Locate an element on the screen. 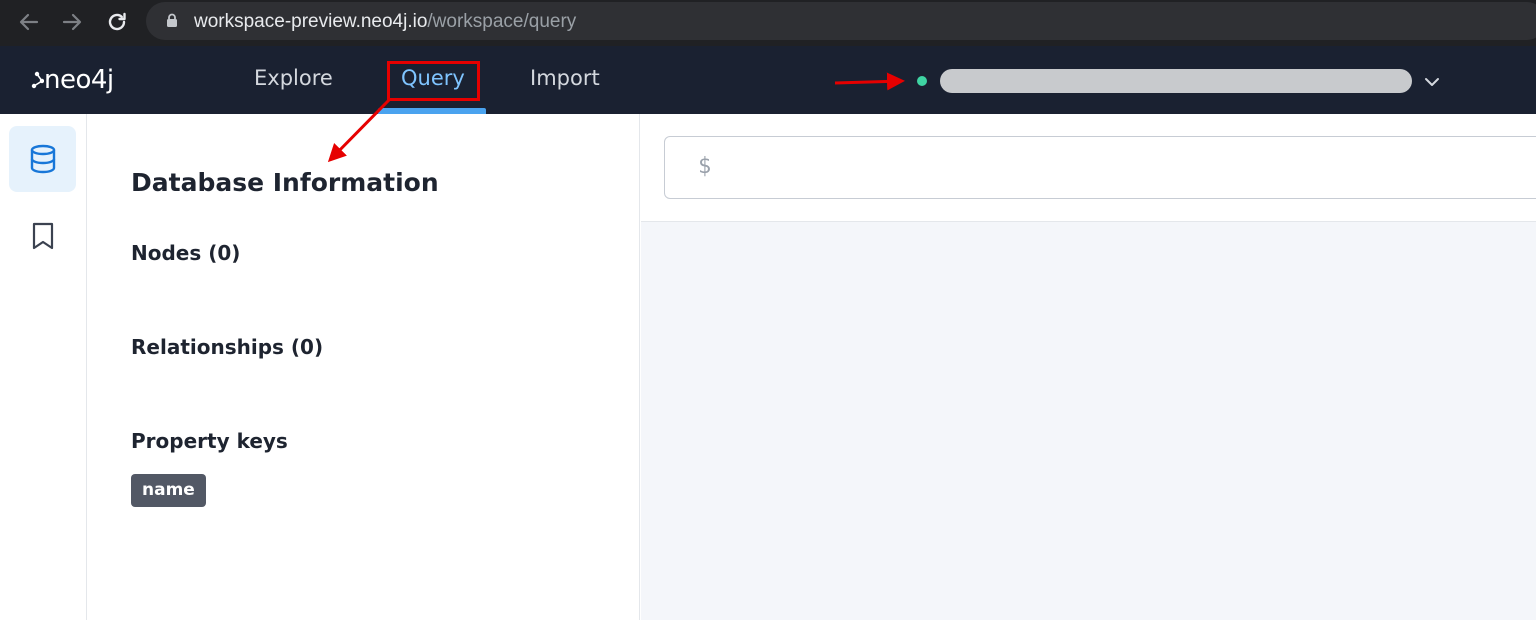  forward-button is located at coordinates (72, 22).